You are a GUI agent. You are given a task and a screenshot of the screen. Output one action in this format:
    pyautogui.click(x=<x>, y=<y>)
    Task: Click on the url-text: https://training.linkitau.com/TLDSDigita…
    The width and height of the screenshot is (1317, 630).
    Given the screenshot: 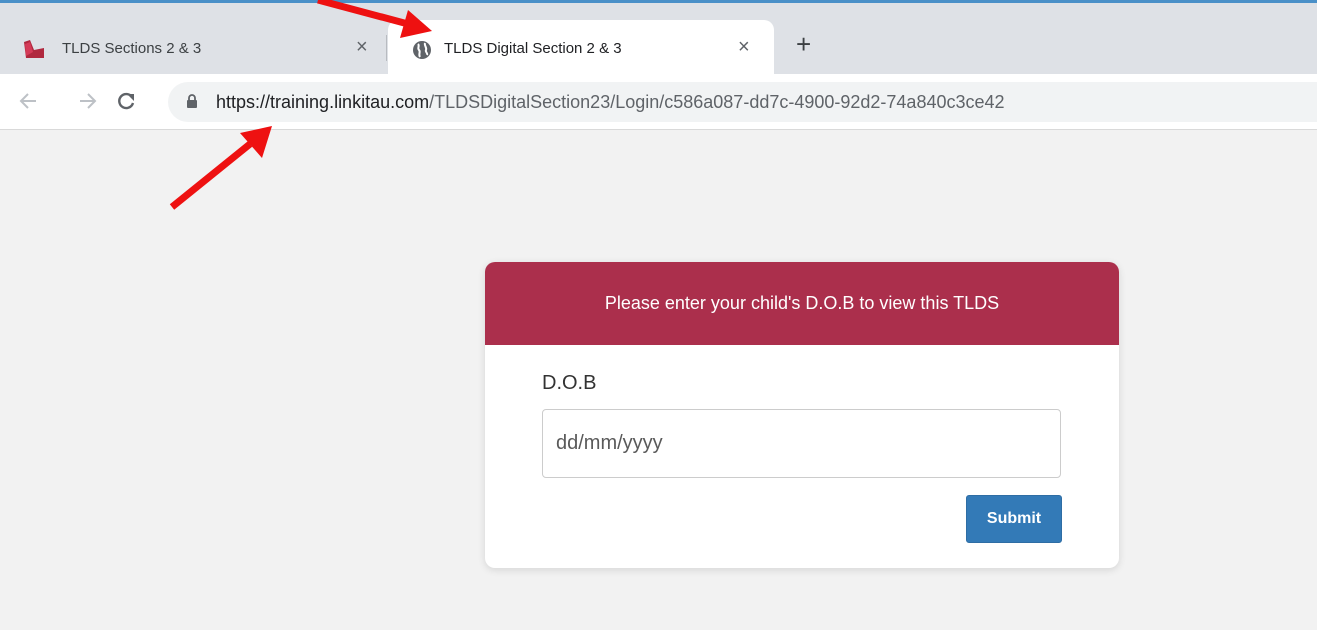 What is the action you would take?
    pyautogui.click(x=610, y=102)
    